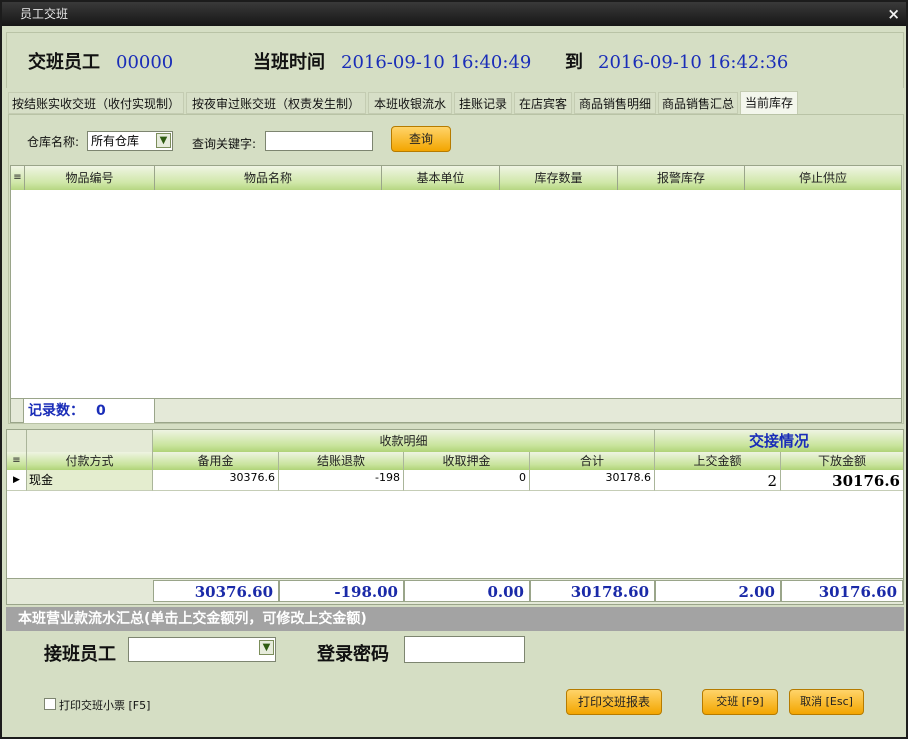  I want to click on print-report-button: 打印交班报表, so click(614, 702).